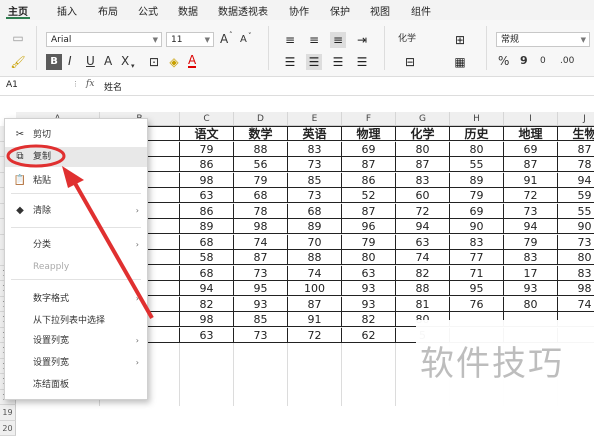 The height and width of the screenshot is (436, 594). I want to click on tab-collab: 协作, so click(299, 10).